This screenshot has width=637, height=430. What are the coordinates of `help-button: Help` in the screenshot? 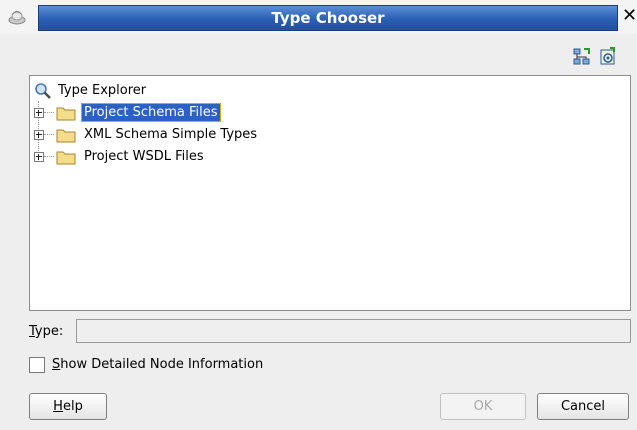 It's located at (68, 406).